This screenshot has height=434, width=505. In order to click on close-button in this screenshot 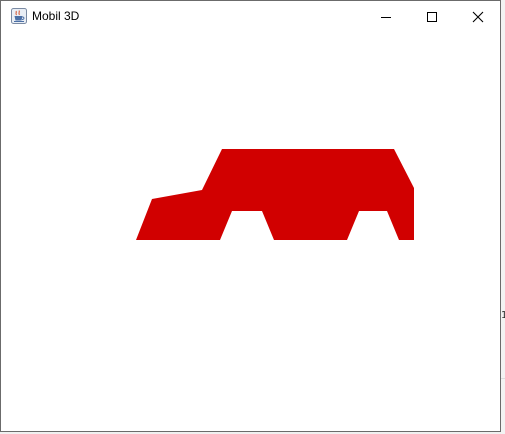, I will do `click(478, 16)`.